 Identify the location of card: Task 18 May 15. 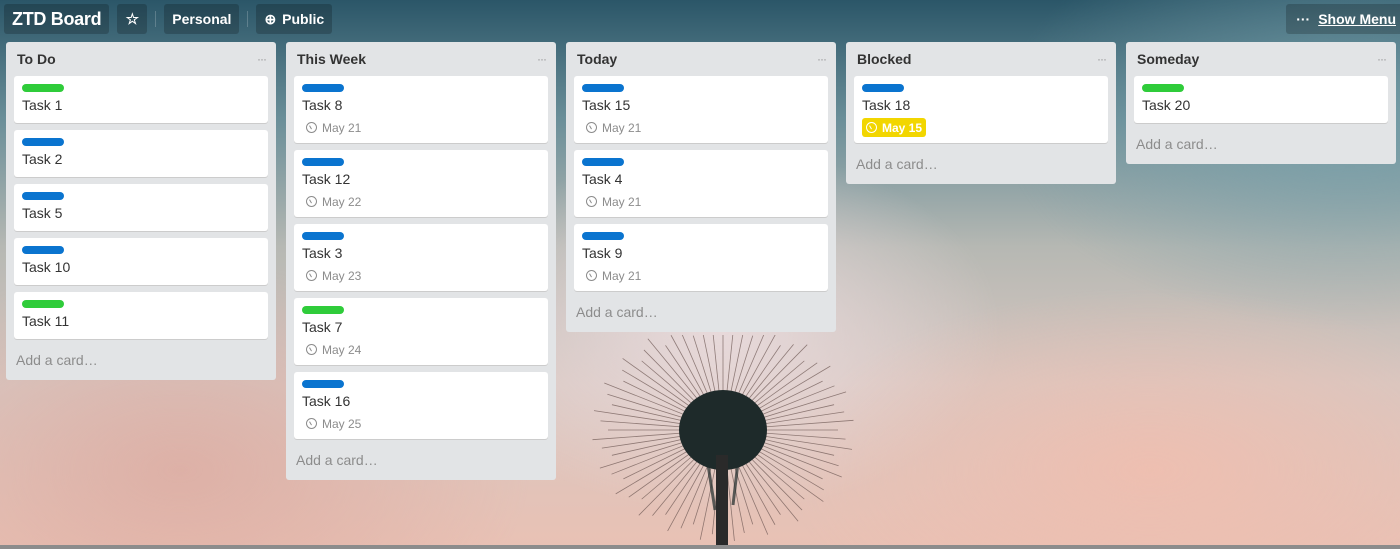
(981, 109).